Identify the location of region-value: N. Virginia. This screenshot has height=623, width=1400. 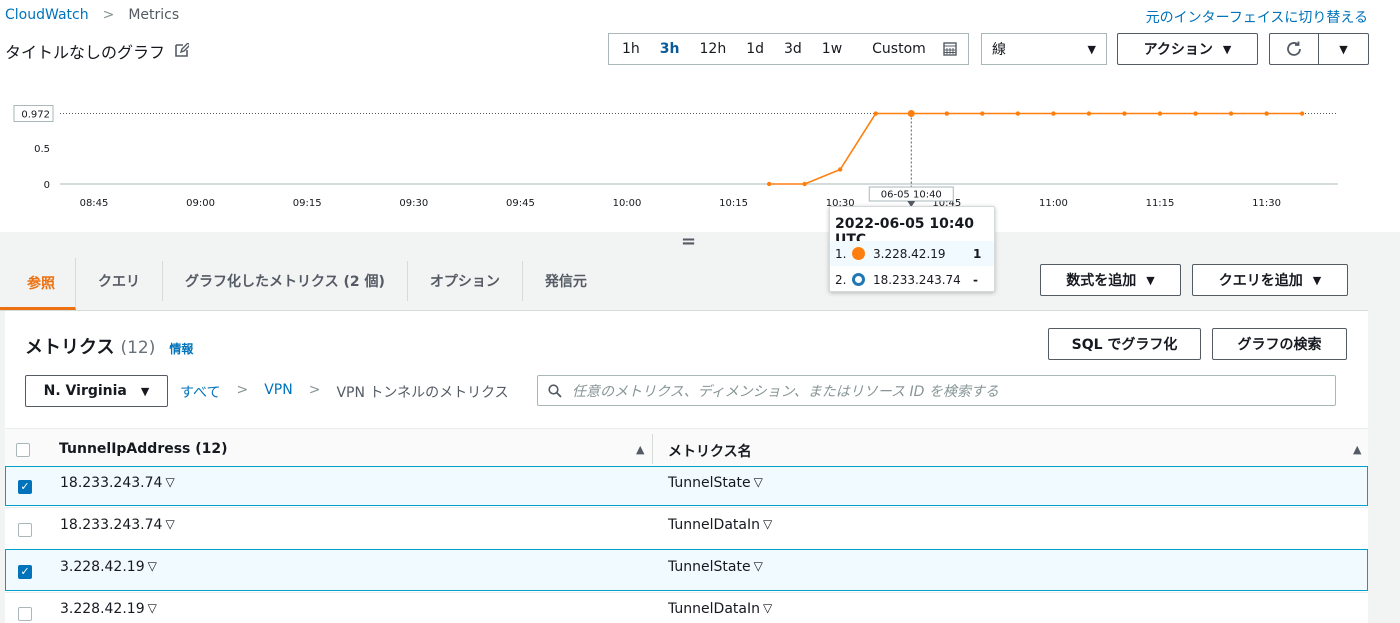
(85, 391).